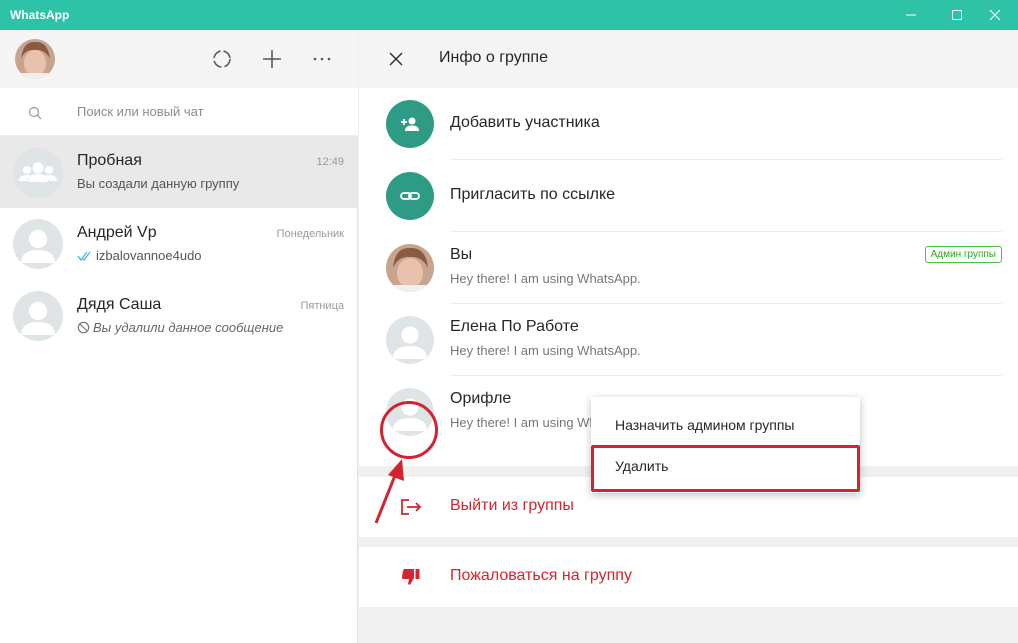  I want to click on chat-last-message-text: izbalovannoe4udo, so click(149, 255).